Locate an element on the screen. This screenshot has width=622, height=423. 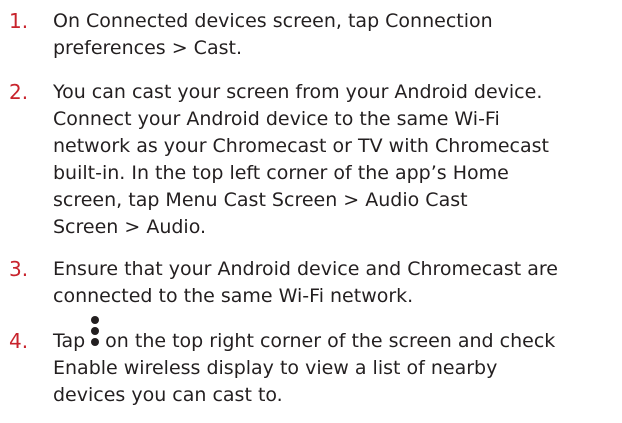
step-number: 3. is located at coordinates (19, 269).